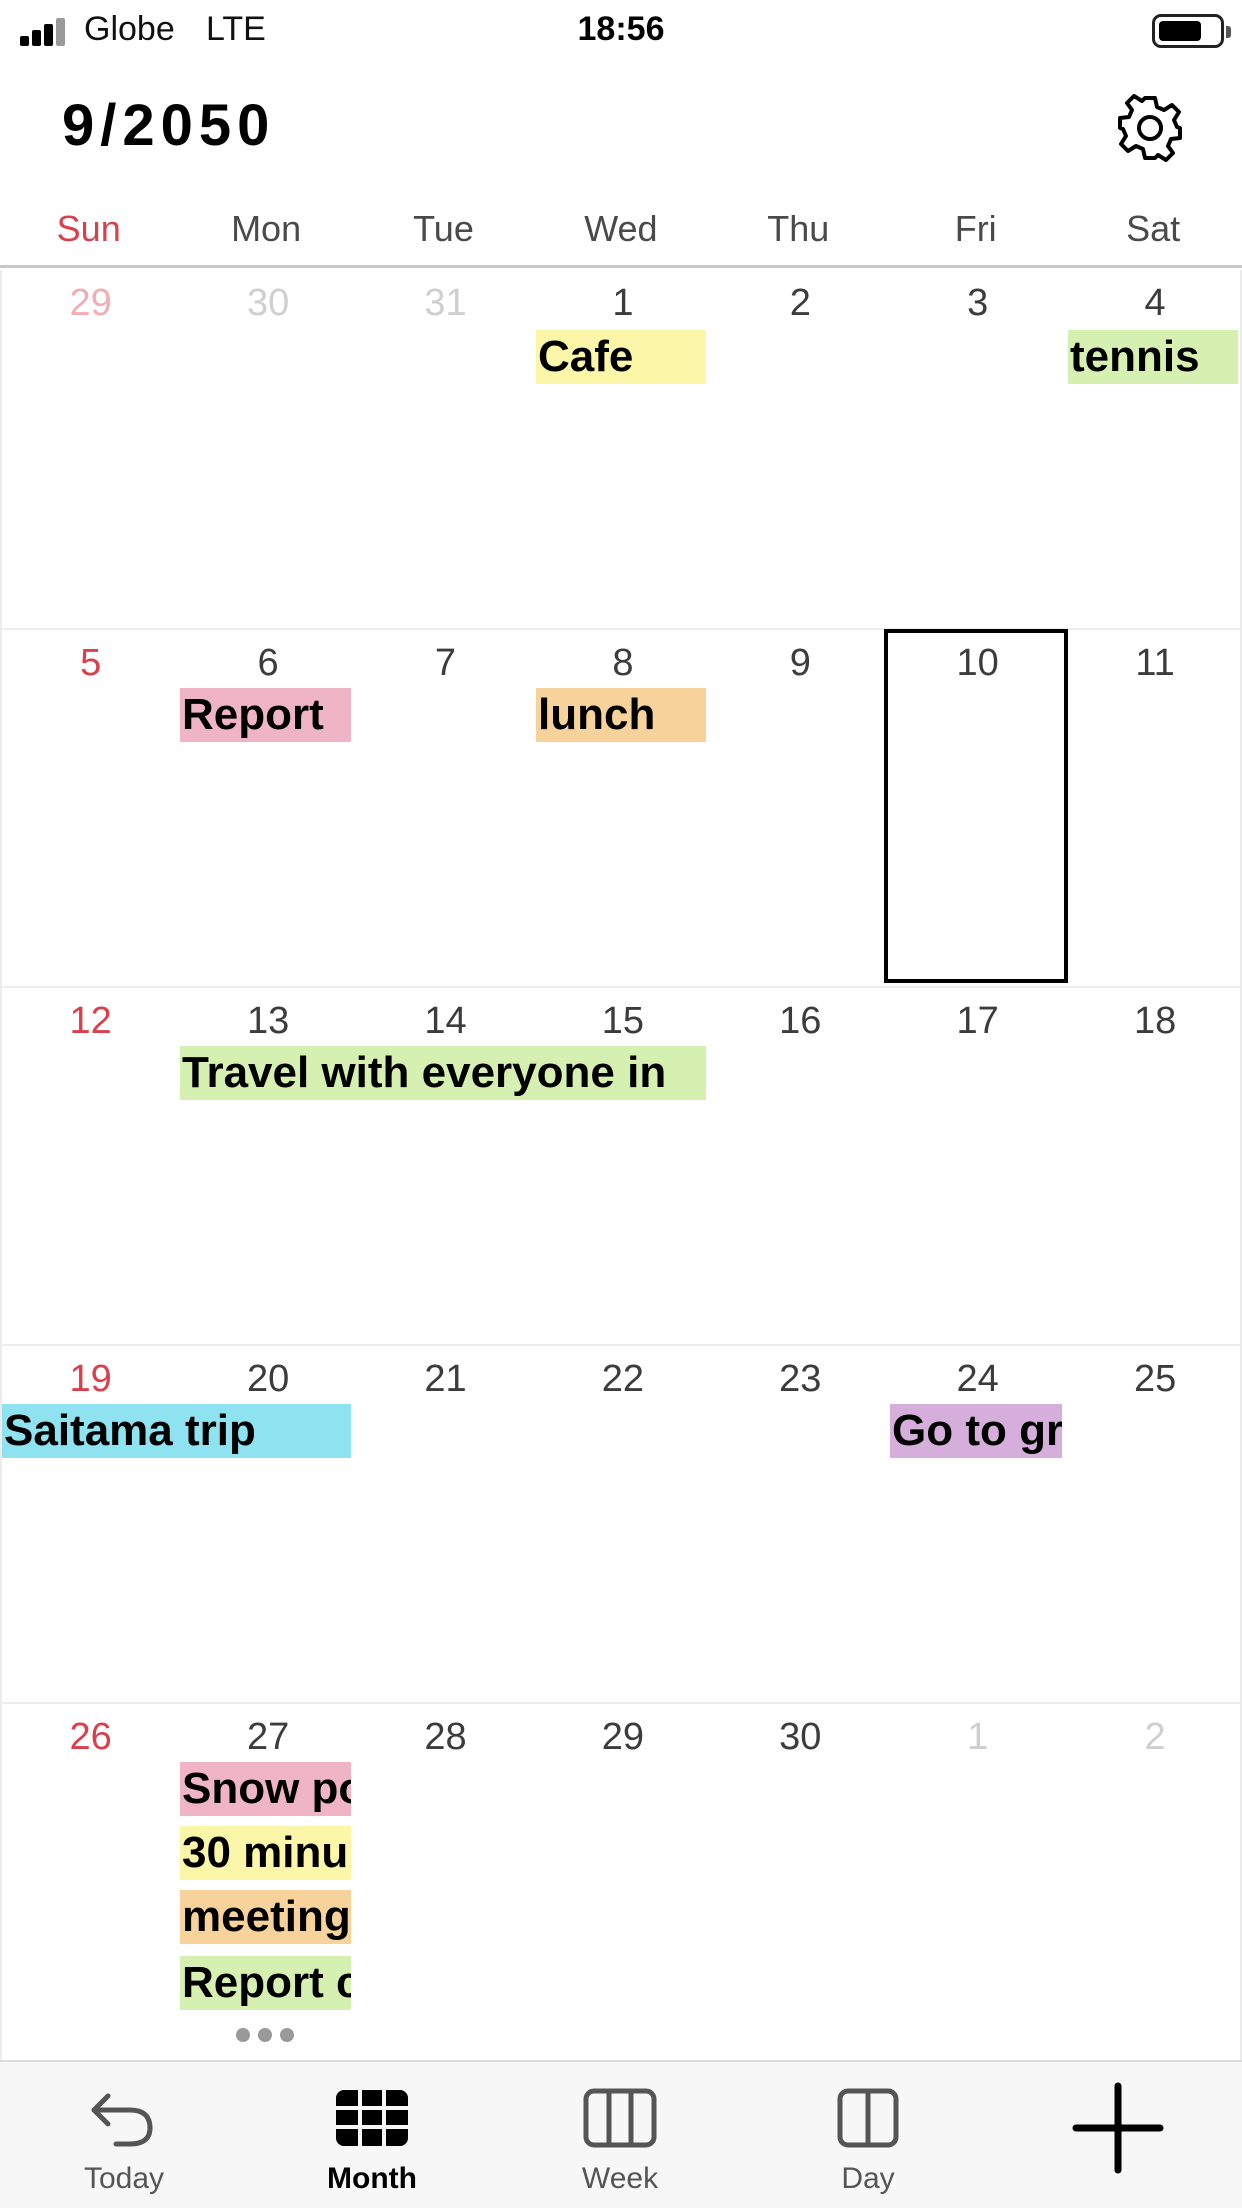 This screenshot has width=1242, height=2208. What do you see at coordinates (800, 1379) in the screenshot?
I see `day-cell: 23` at bounding box center [800, 1379].